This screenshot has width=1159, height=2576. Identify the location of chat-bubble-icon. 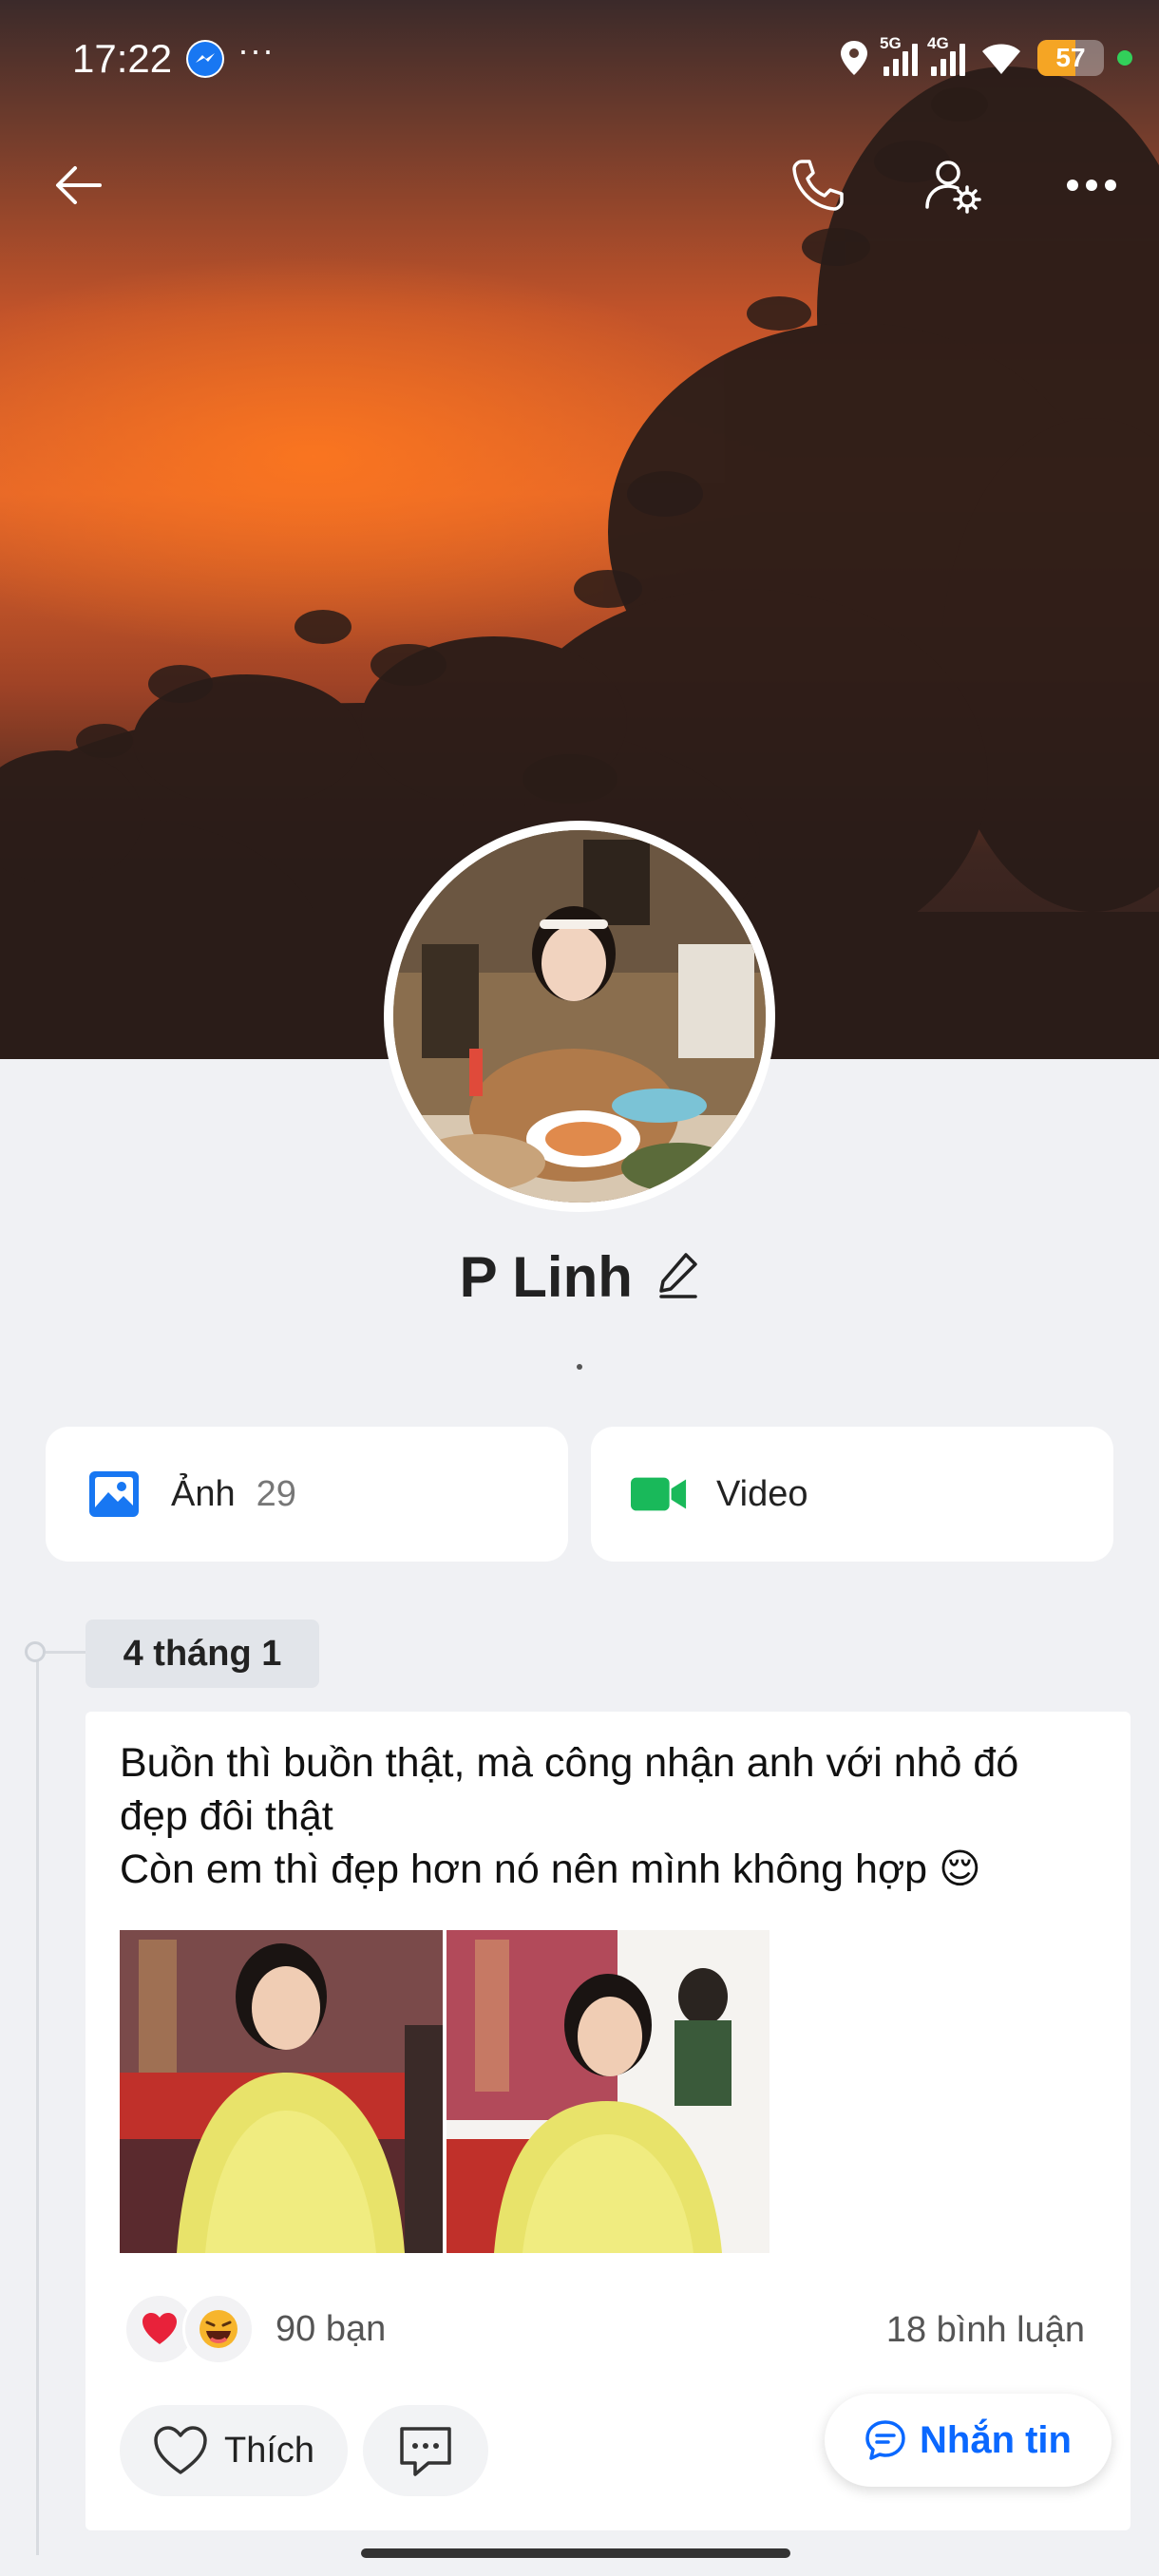
(885, 2440).